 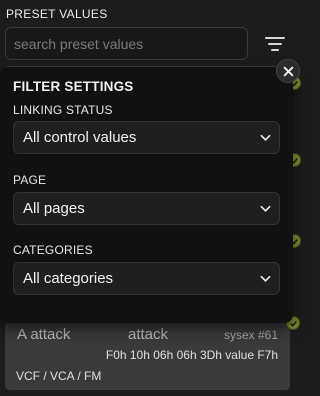 What do you see at coordinates (146, 137) in the screenshot?
I see `linking-status-select: All control values` at bounding box center [146, 137].